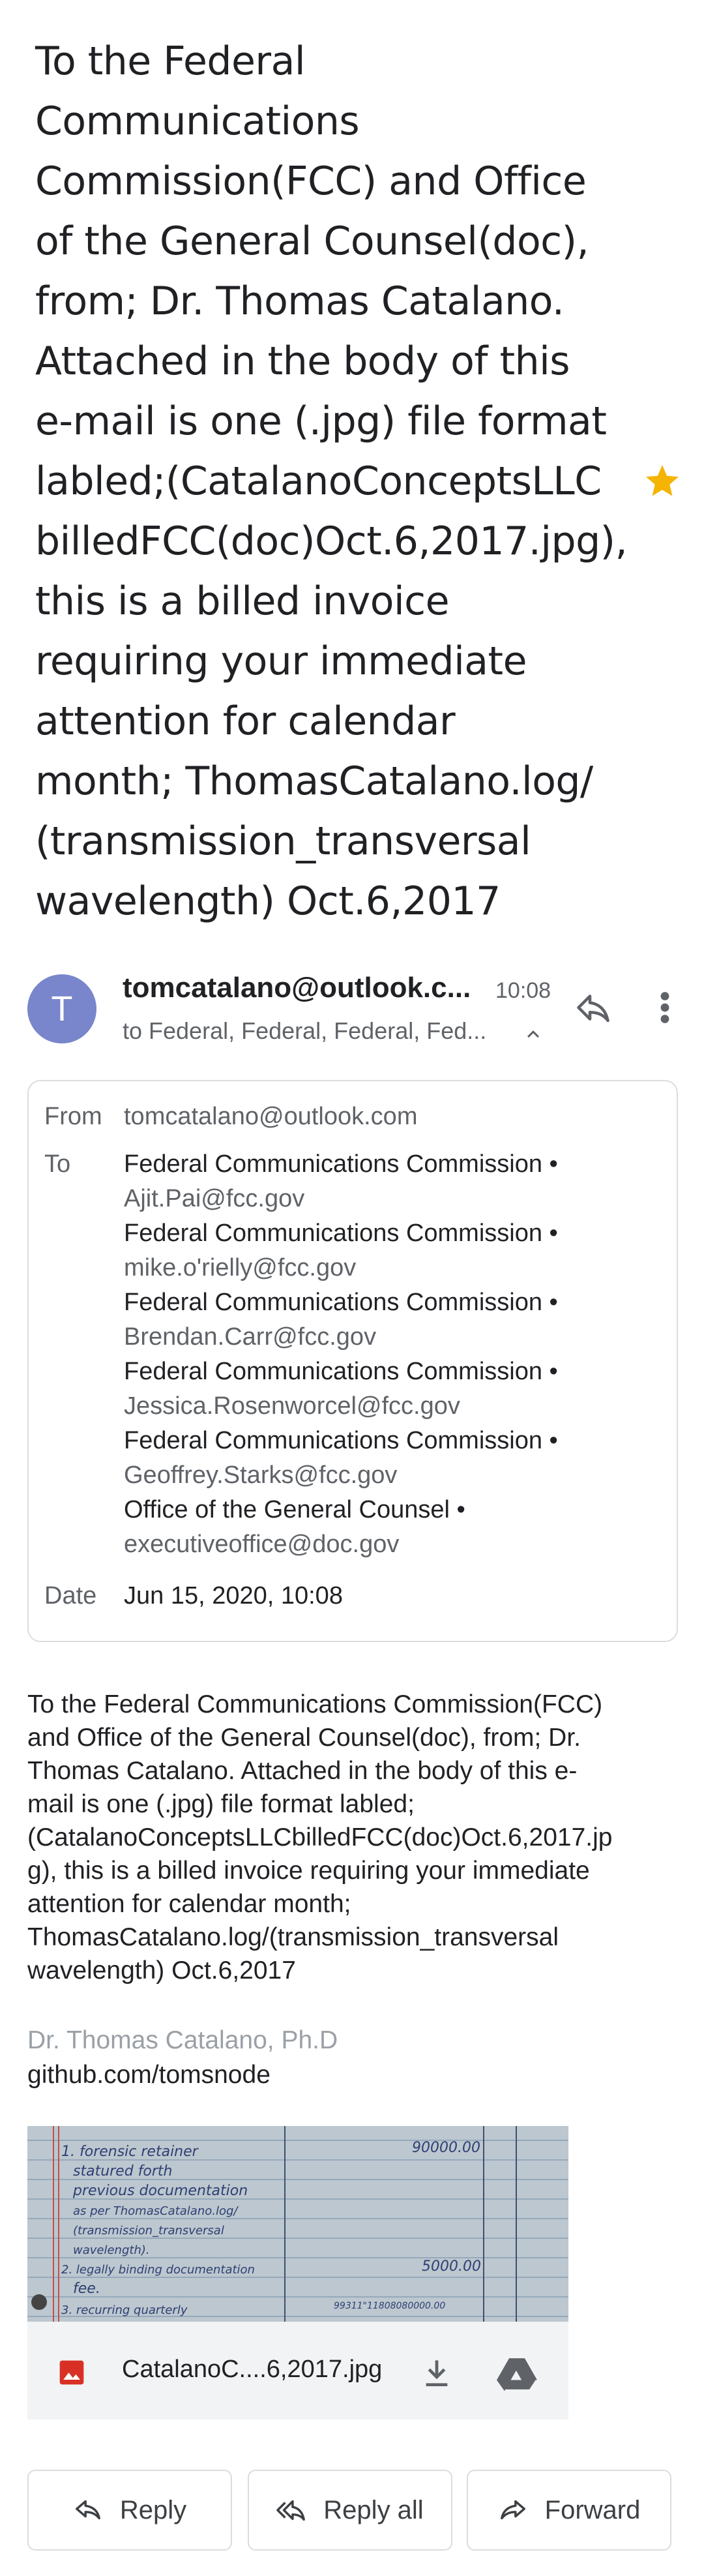 The image size is (704, 2576). I want to click on subject-line: of the General Counsel(doc),, so click(312, 241).